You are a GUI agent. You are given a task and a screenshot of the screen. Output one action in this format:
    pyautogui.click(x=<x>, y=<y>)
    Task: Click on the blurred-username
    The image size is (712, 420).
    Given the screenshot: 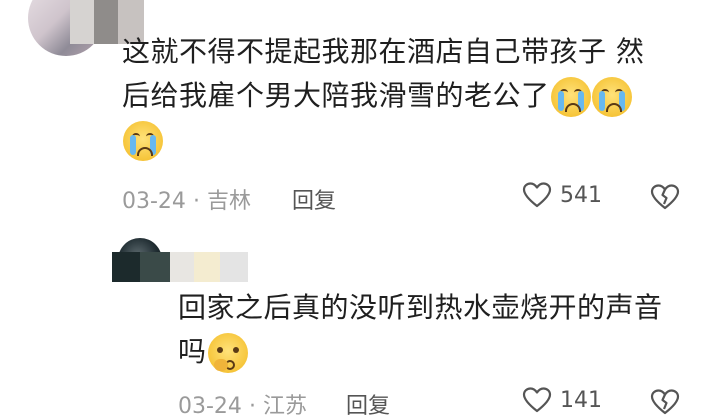 What is the action you would take?
    pyautogui.click(x=180, y=267)
    